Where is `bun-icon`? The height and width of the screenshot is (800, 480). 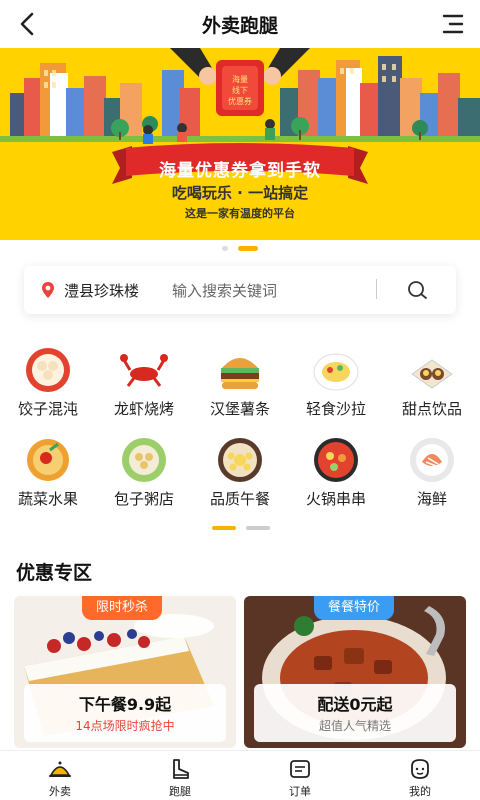 bun-icon is located at coordinates (144, 460).